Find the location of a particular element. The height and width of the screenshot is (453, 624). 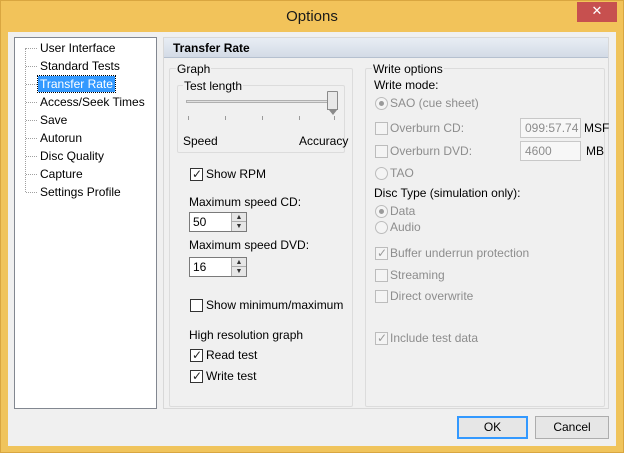

nav-item-disc-quality: Disc Quality is located at coordinates (72, 156).